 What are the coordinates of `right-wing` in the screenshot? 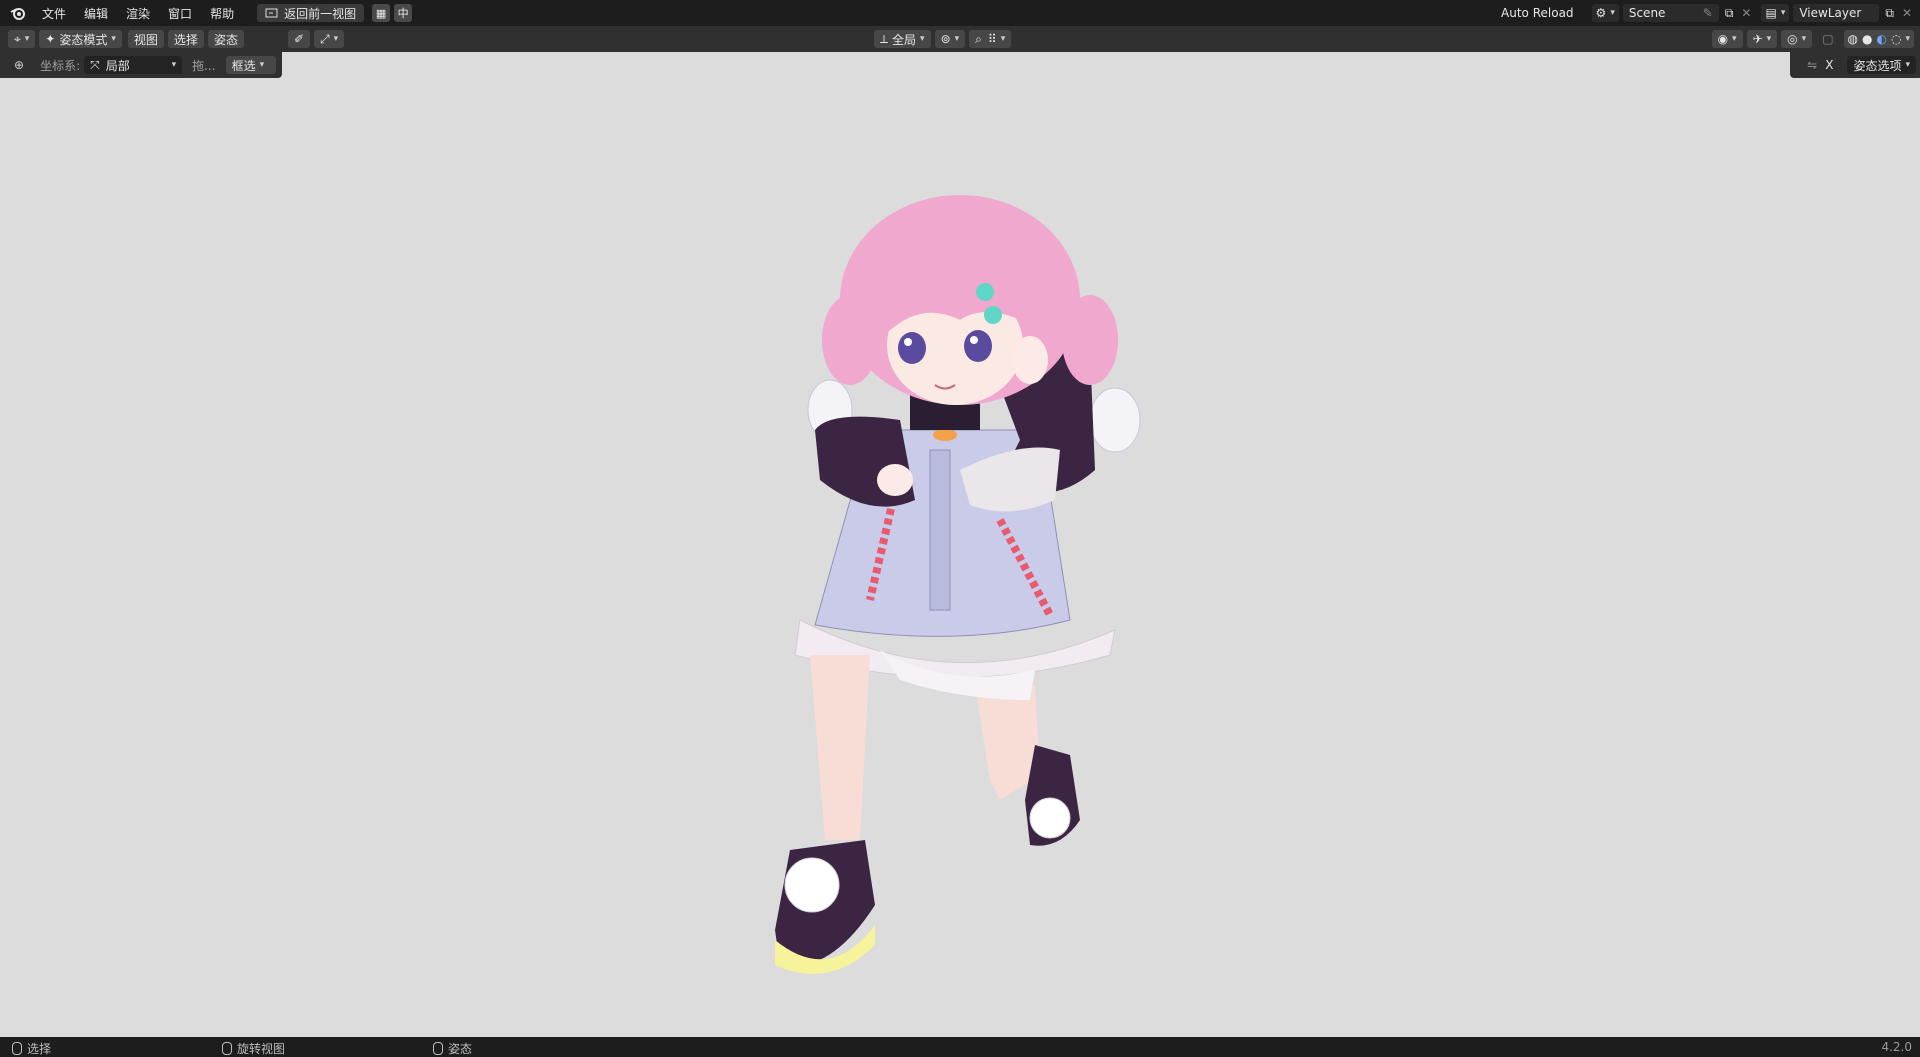 It's located at (1115, 420).